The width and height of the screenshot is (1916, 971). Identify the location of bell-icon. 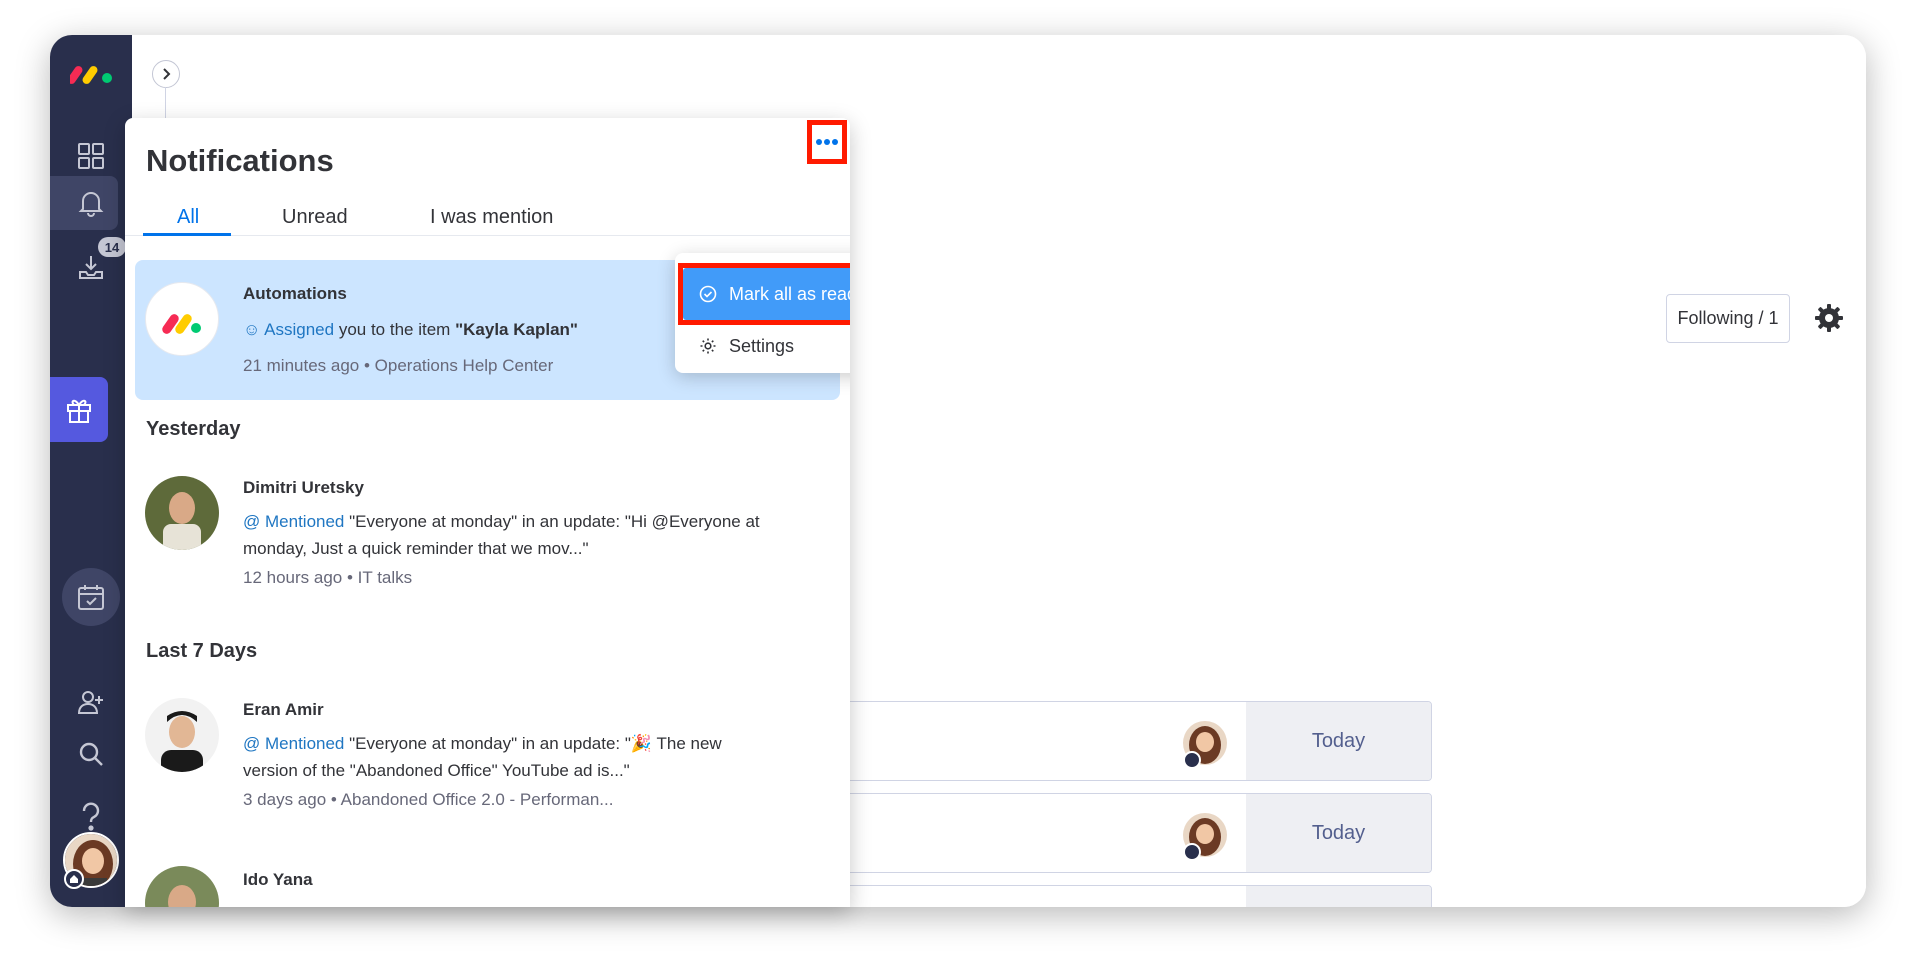
(91, 203).